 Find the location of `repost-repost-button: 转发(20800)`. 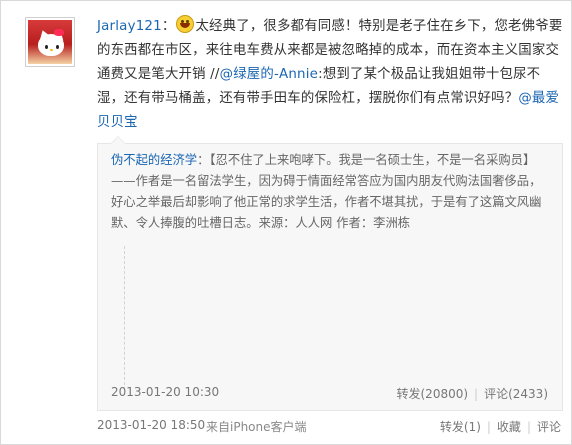

repost-repost-button: 转发(20800) is located at coordinates (433, 394).